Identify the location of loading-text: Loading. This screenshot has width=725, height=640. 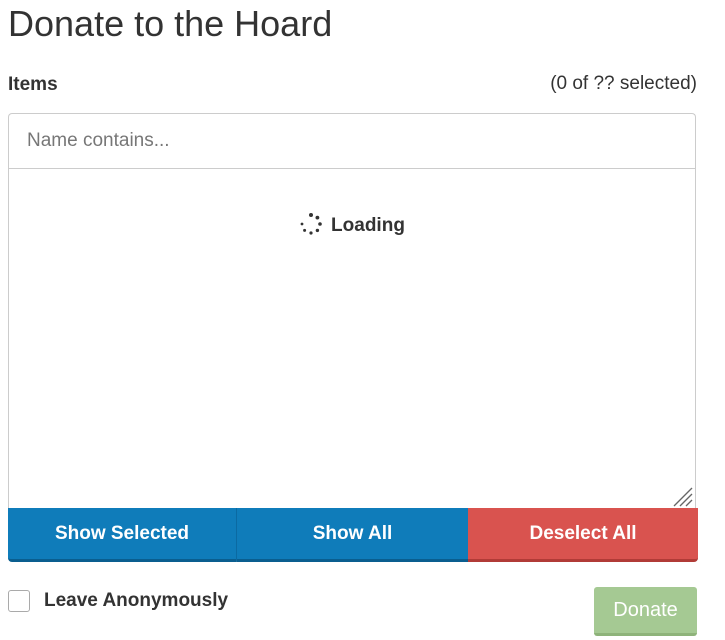
(368, 226).